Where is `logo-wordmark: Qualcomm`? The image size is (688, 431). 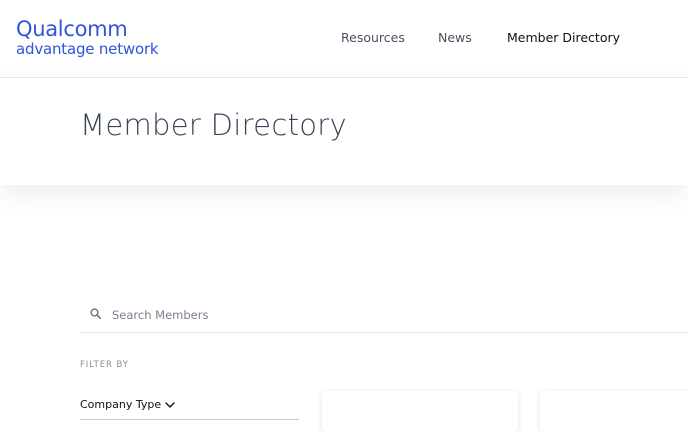 logo-wordmark: Qualcomm is located at coordinates (72, 29).